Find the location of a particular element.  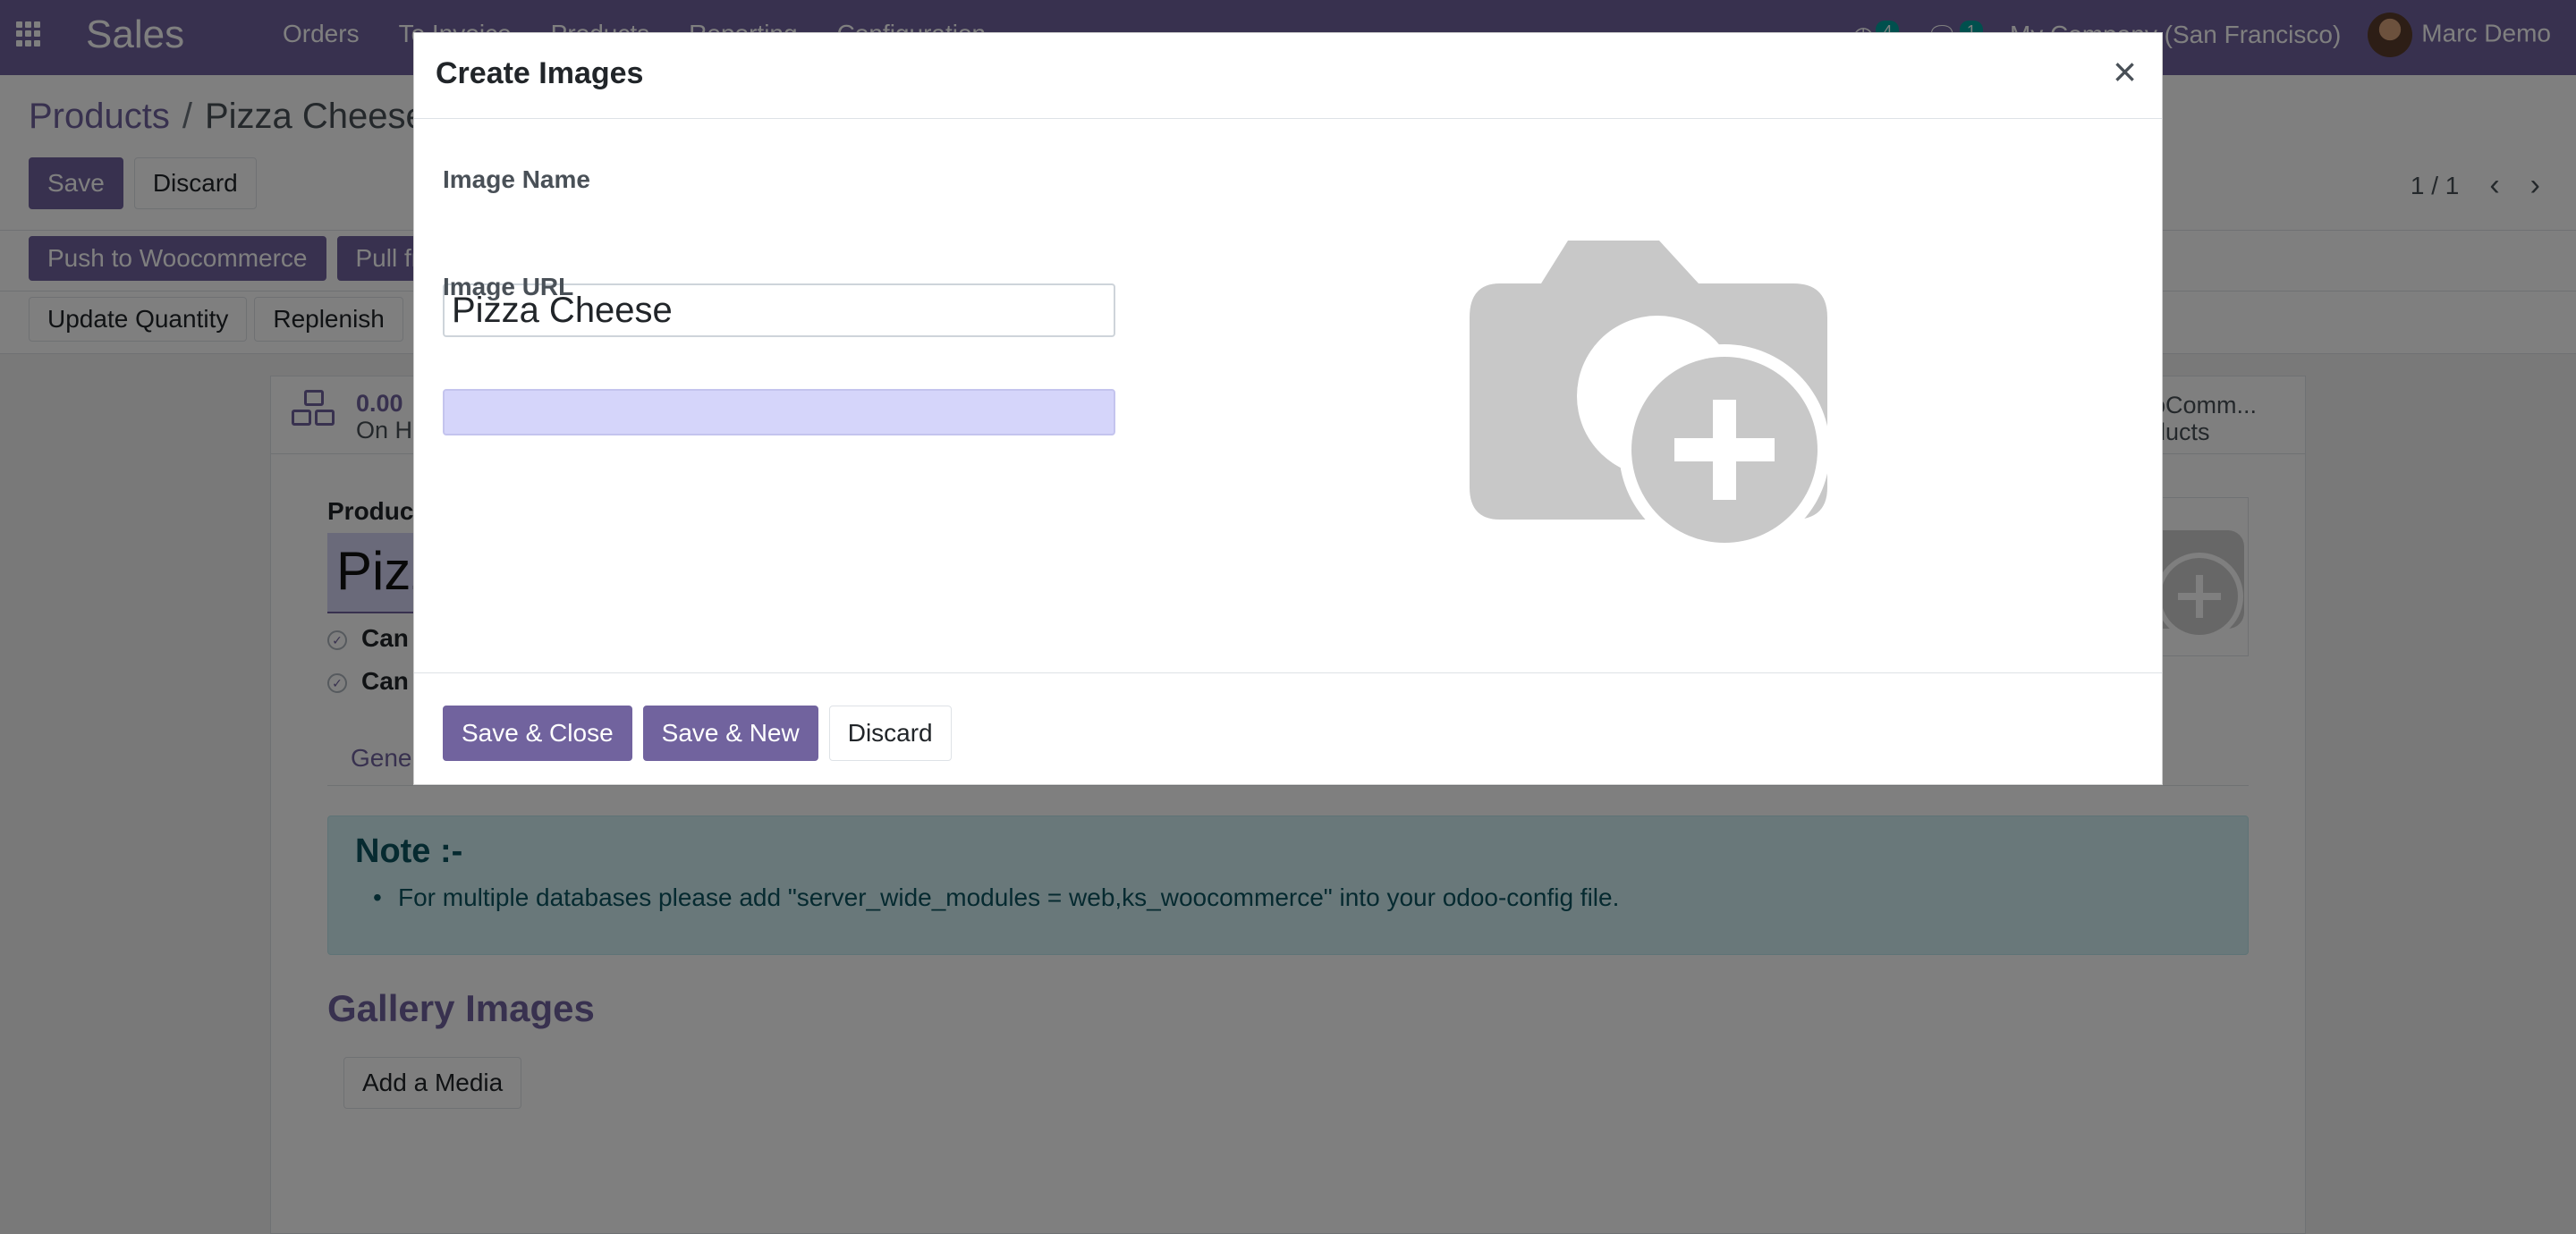

camera-add-icon is located at coordinates (1650, 398).